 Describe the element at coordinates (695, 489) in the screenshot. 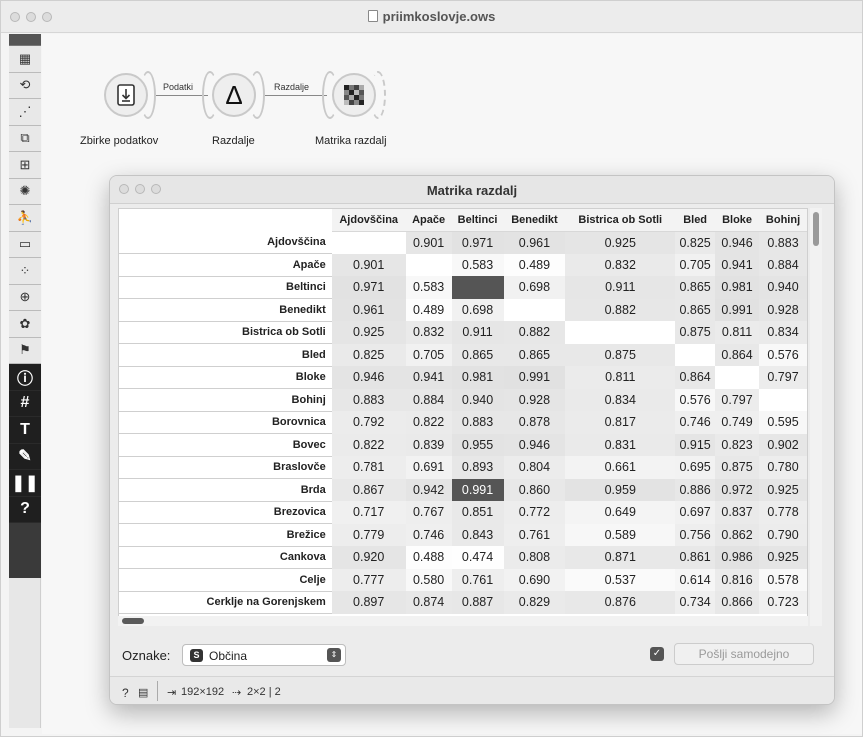

I see `matrix-cell: 0.886` at that location.